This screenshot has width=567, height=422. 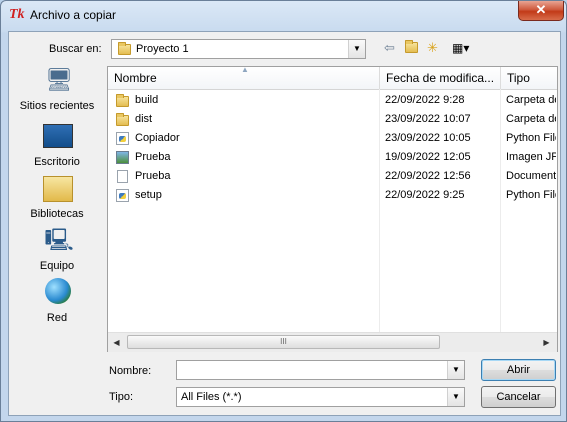 What do you see at coordinates (332, 157) in the screenshot?
I see `file-row: Prueba 19/09/2022 12:05 Imagen JPEG` at bounding box center [332, 157].